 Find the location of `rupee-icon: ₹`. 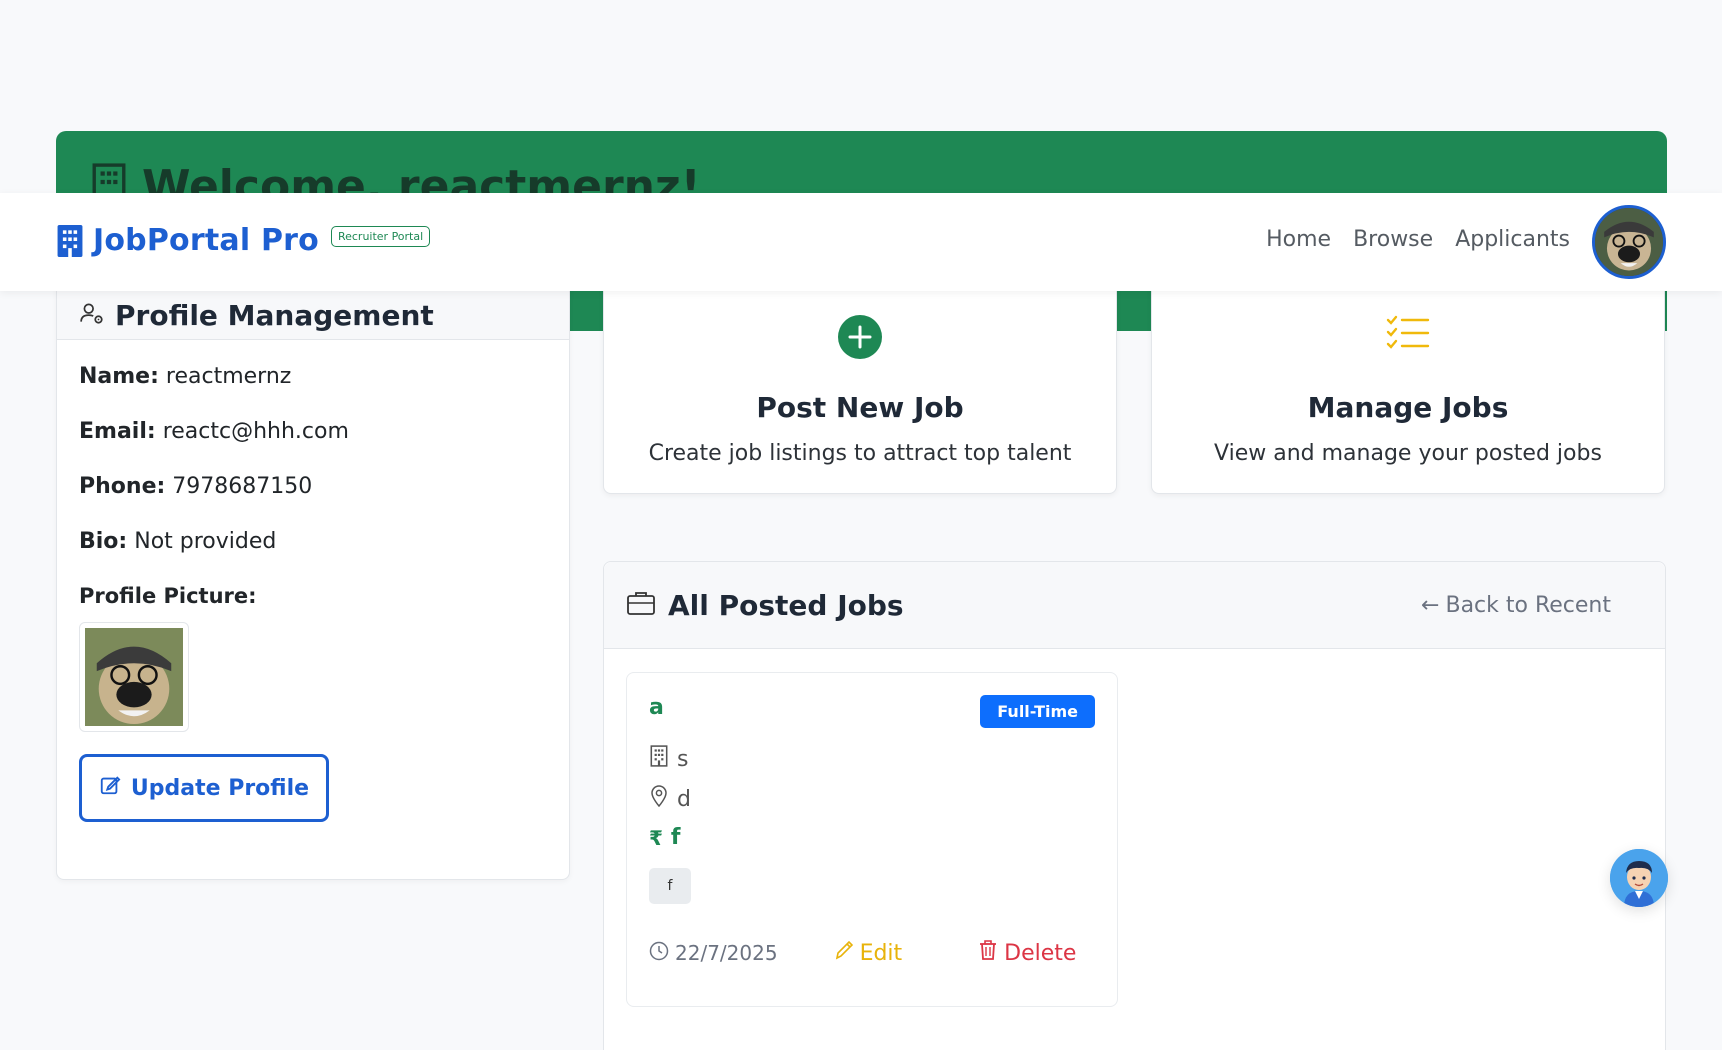

rupee-icon: ₹ is located at coordinates (656, 837).